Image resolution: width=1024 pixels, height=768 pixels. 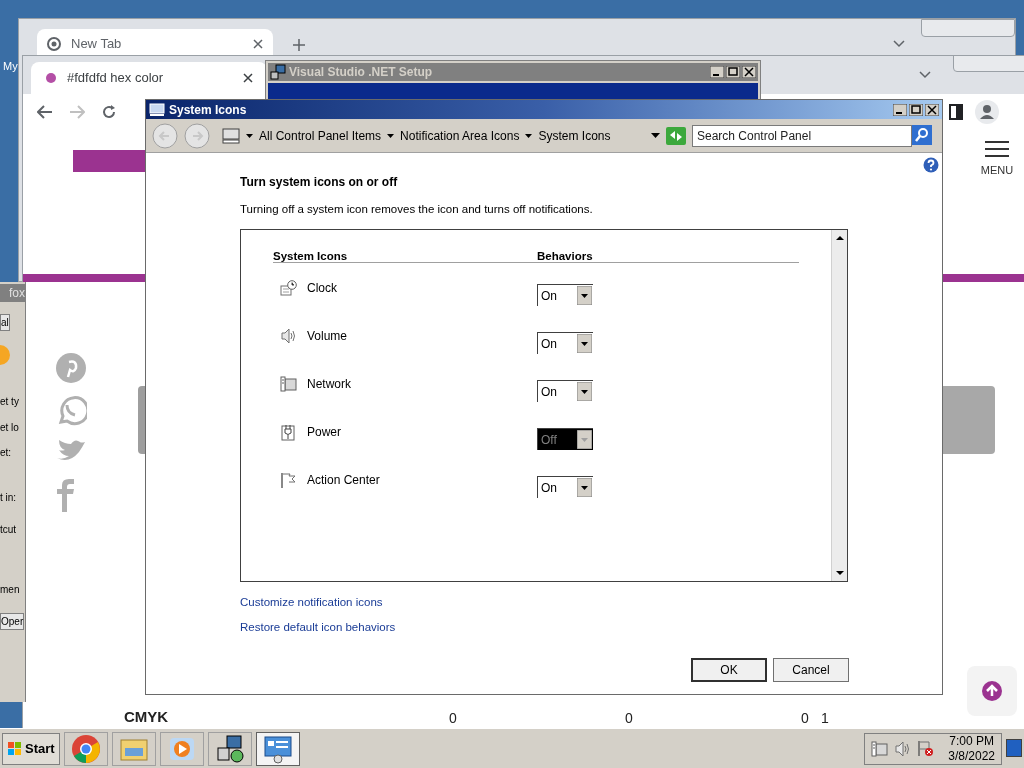 I want to click on search-icon, so click(x=922, y=135).